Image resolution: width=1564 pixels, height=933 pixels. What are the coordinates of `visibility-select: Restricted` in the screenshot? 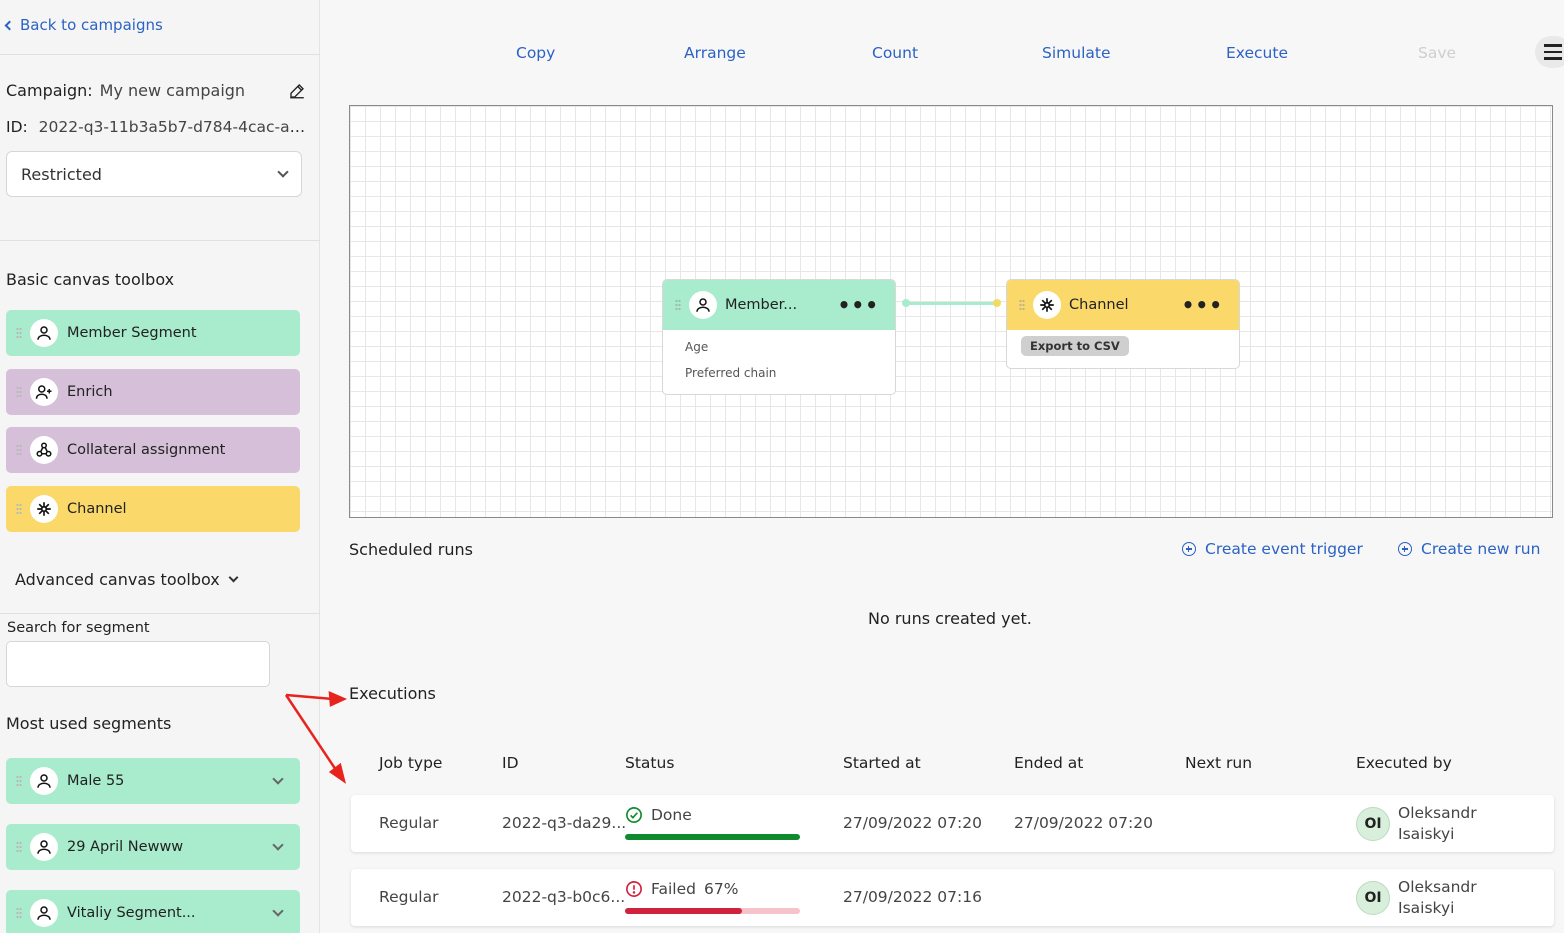 It's located at (154, 174).